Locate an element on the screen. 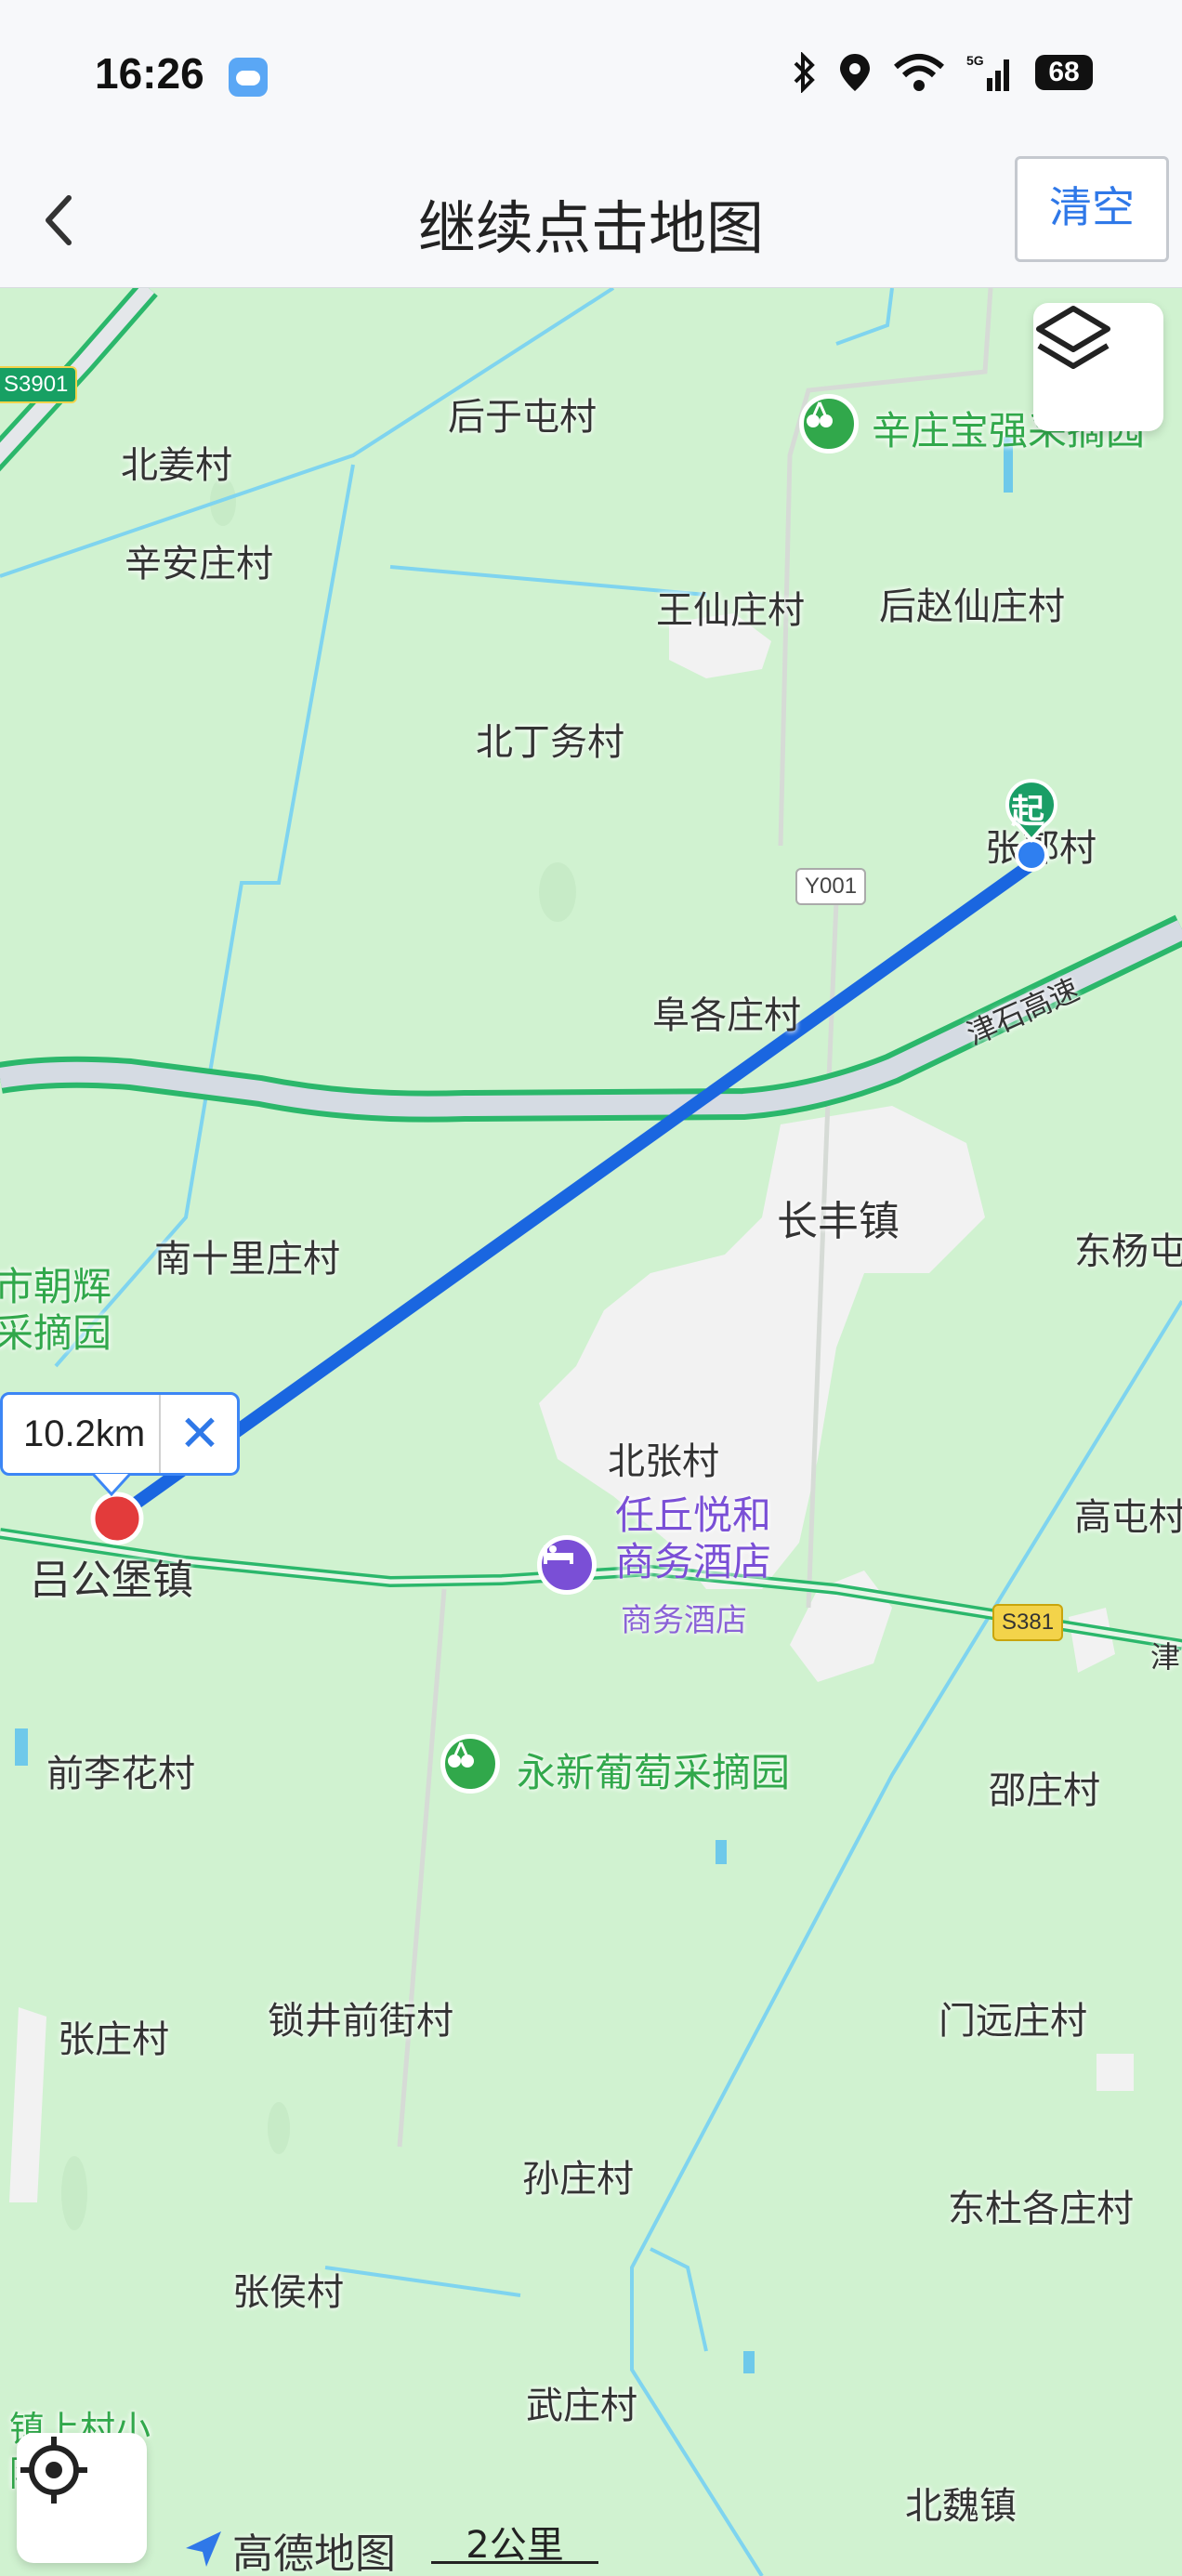  road-label: 津 is located at coordinates (1165, 1657).